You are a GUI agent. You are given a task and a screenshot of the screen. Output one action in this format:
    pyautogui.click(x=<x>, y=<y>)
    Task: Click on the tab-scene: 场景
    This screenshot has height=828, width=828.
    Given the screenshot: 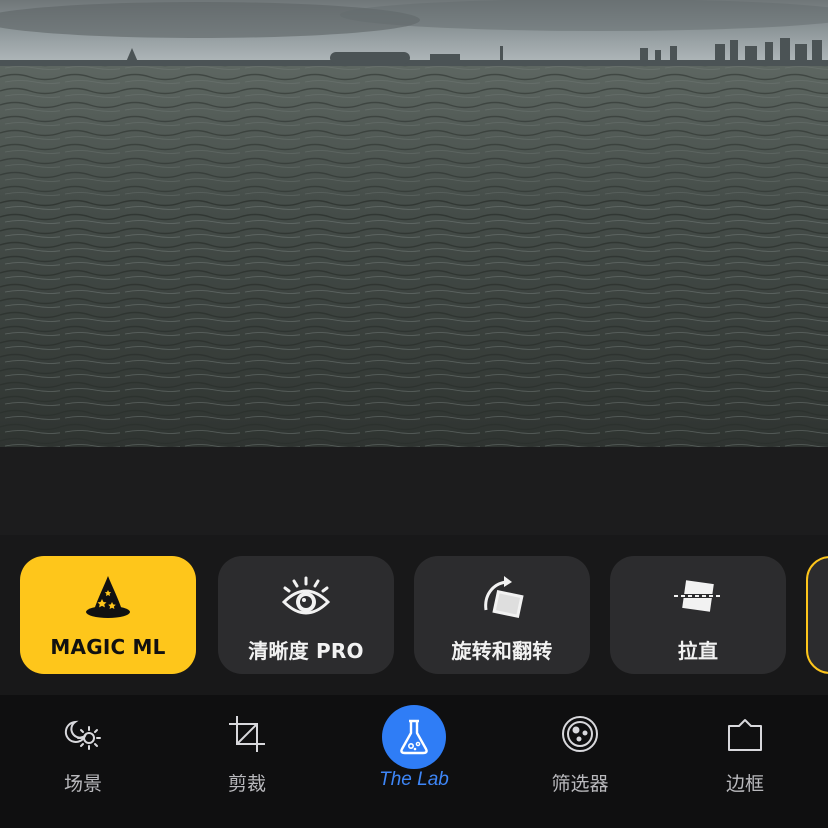 What is the action you would take?
    pyautogui.click(x=83, y=761)
    